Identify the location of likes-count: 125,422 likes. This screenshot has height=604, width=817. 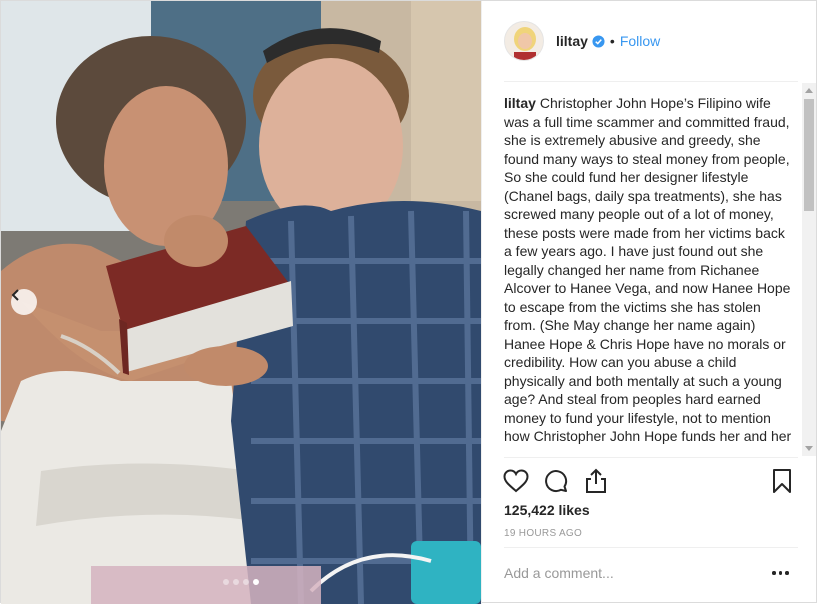
(547, 510).